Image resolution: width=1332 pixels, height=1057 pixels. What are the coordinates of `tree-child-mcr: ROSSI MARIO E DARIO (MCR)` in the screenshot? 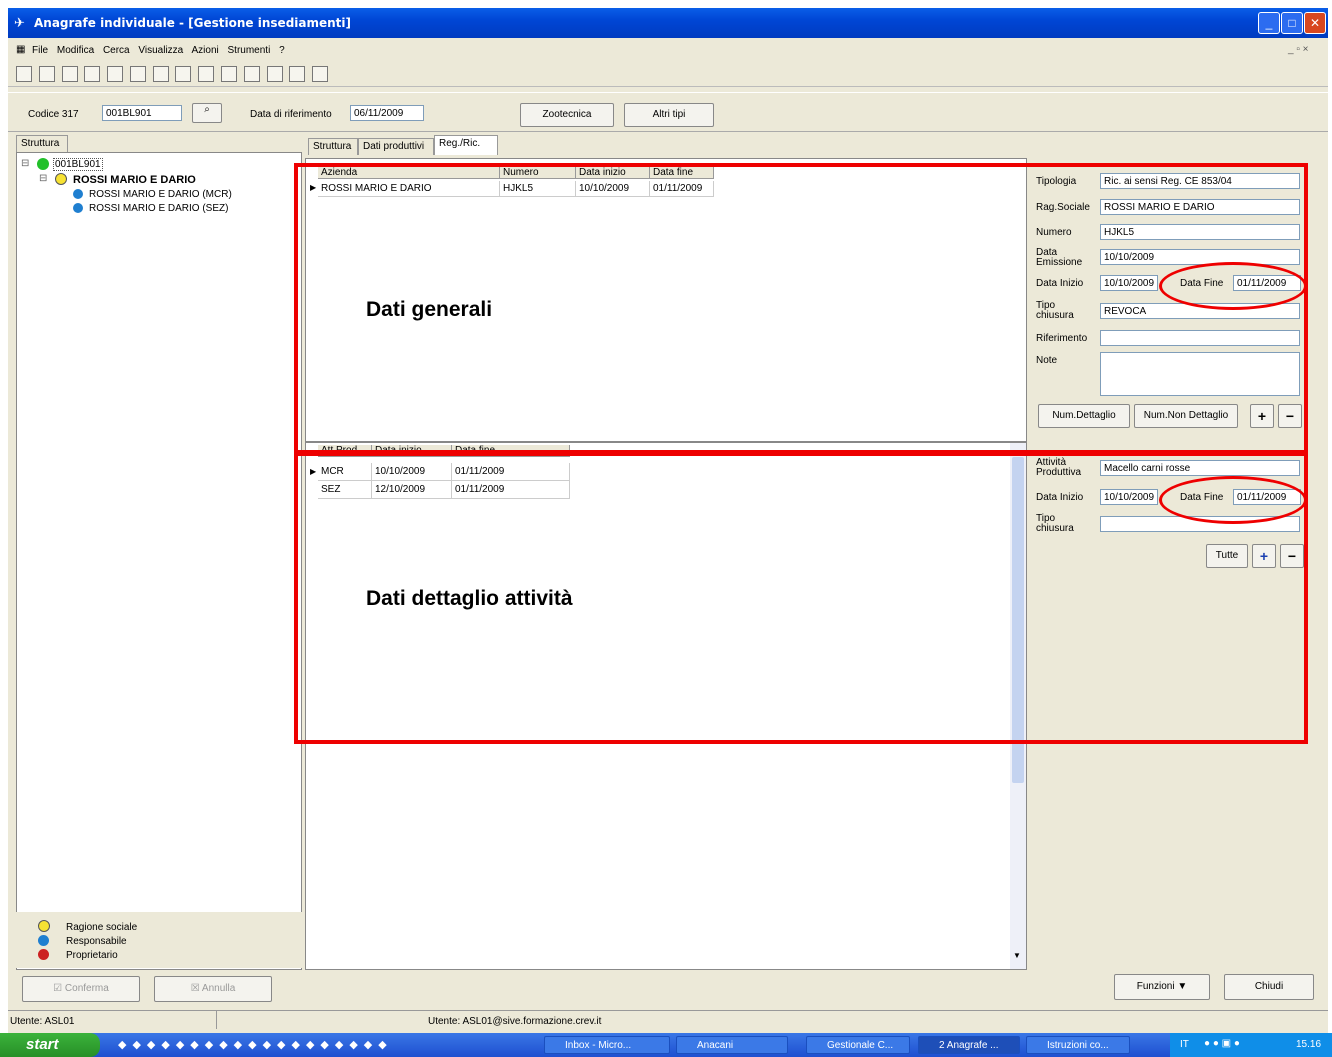 It's located at (160, 194).